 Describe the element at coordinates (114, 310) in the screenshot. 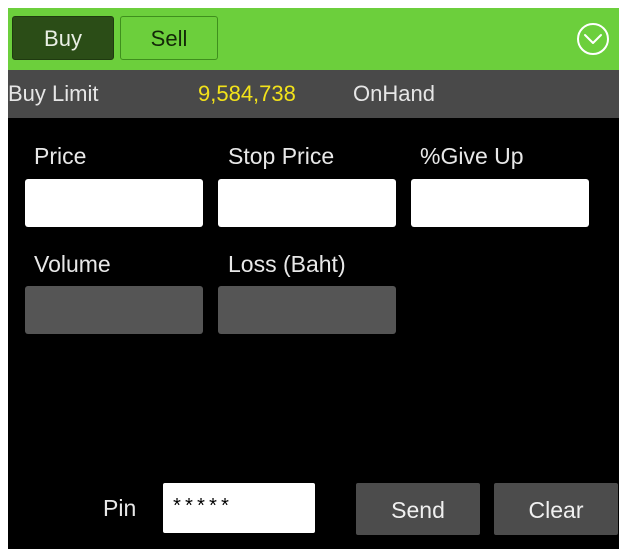

I see `volume-input` at that location.